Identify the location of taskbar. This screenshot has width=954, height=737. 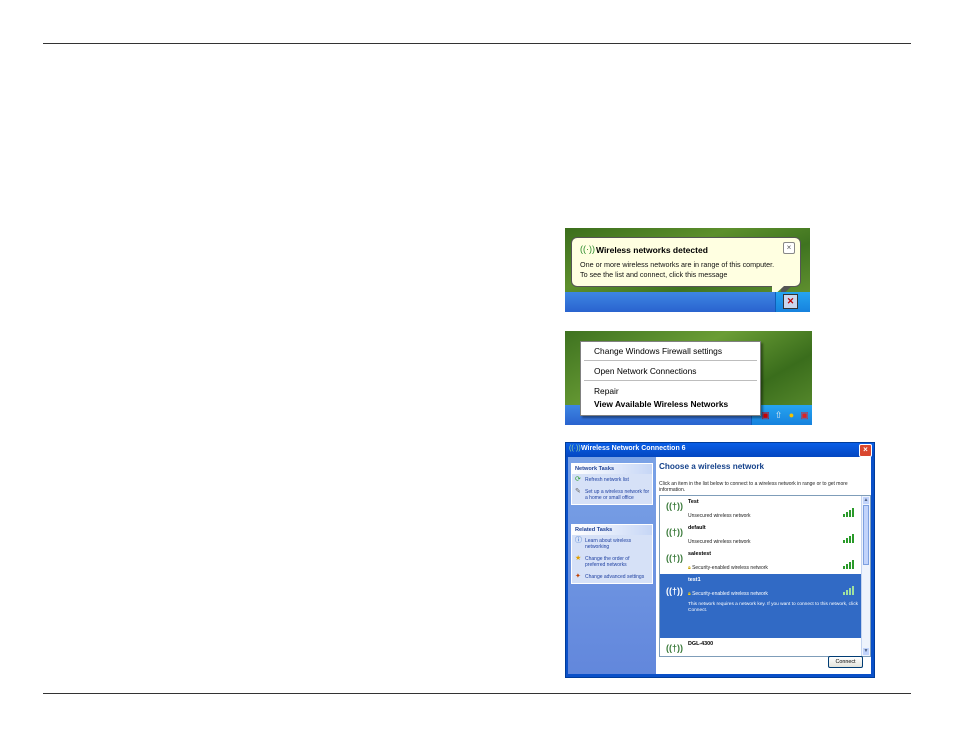
(687, 302).